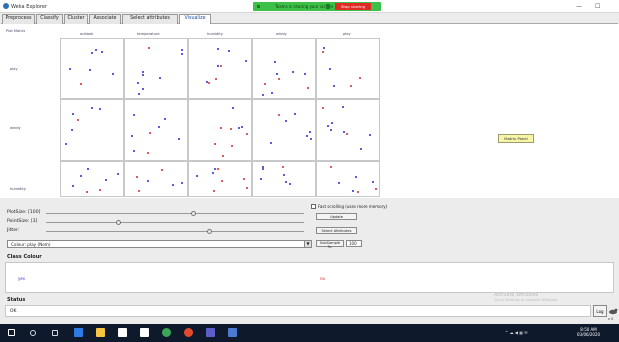  What do you see at coordinates (328, 6) in the screenshot?
I see `share-pause-icon` at bounding box center [328, 6].